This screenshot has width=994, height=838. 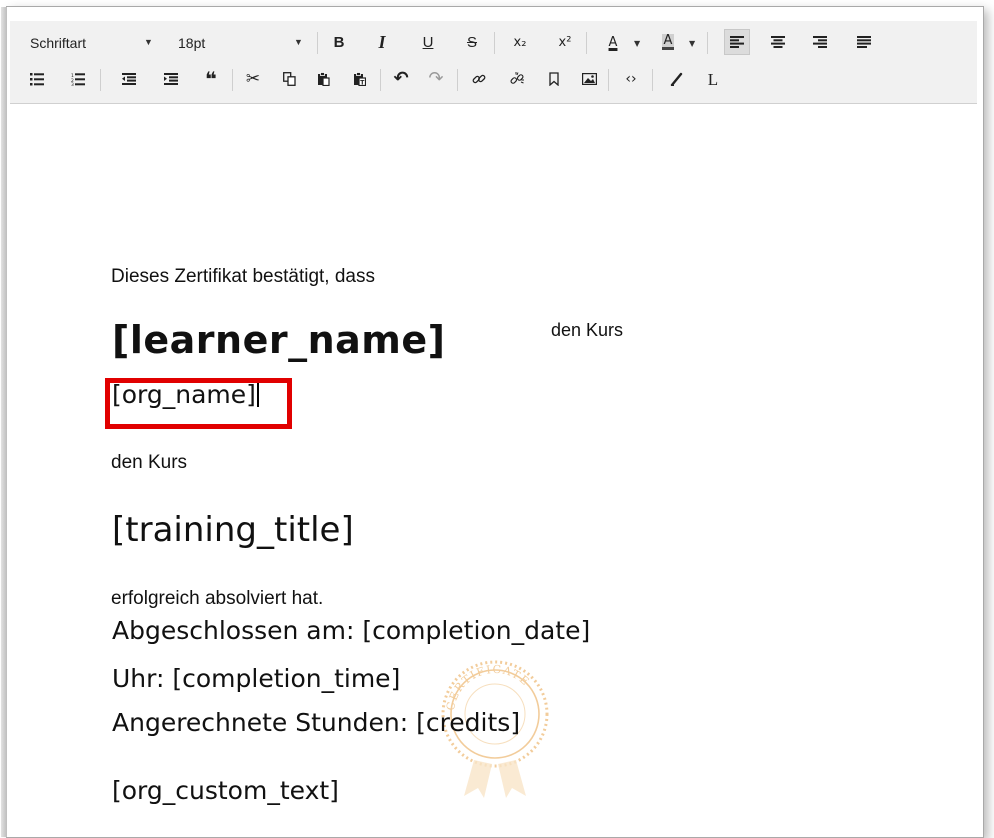 I want to click on special-char-icon: L, so click(x=713, y=79).